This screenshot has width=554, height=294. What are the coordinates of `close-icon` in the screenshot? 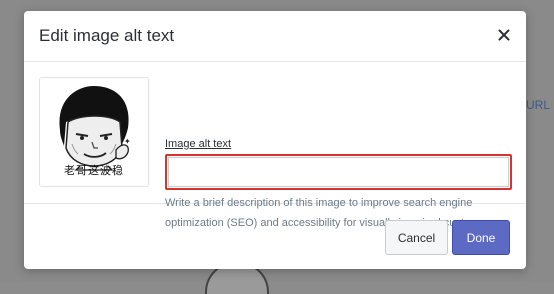 It's located at (504, 35).